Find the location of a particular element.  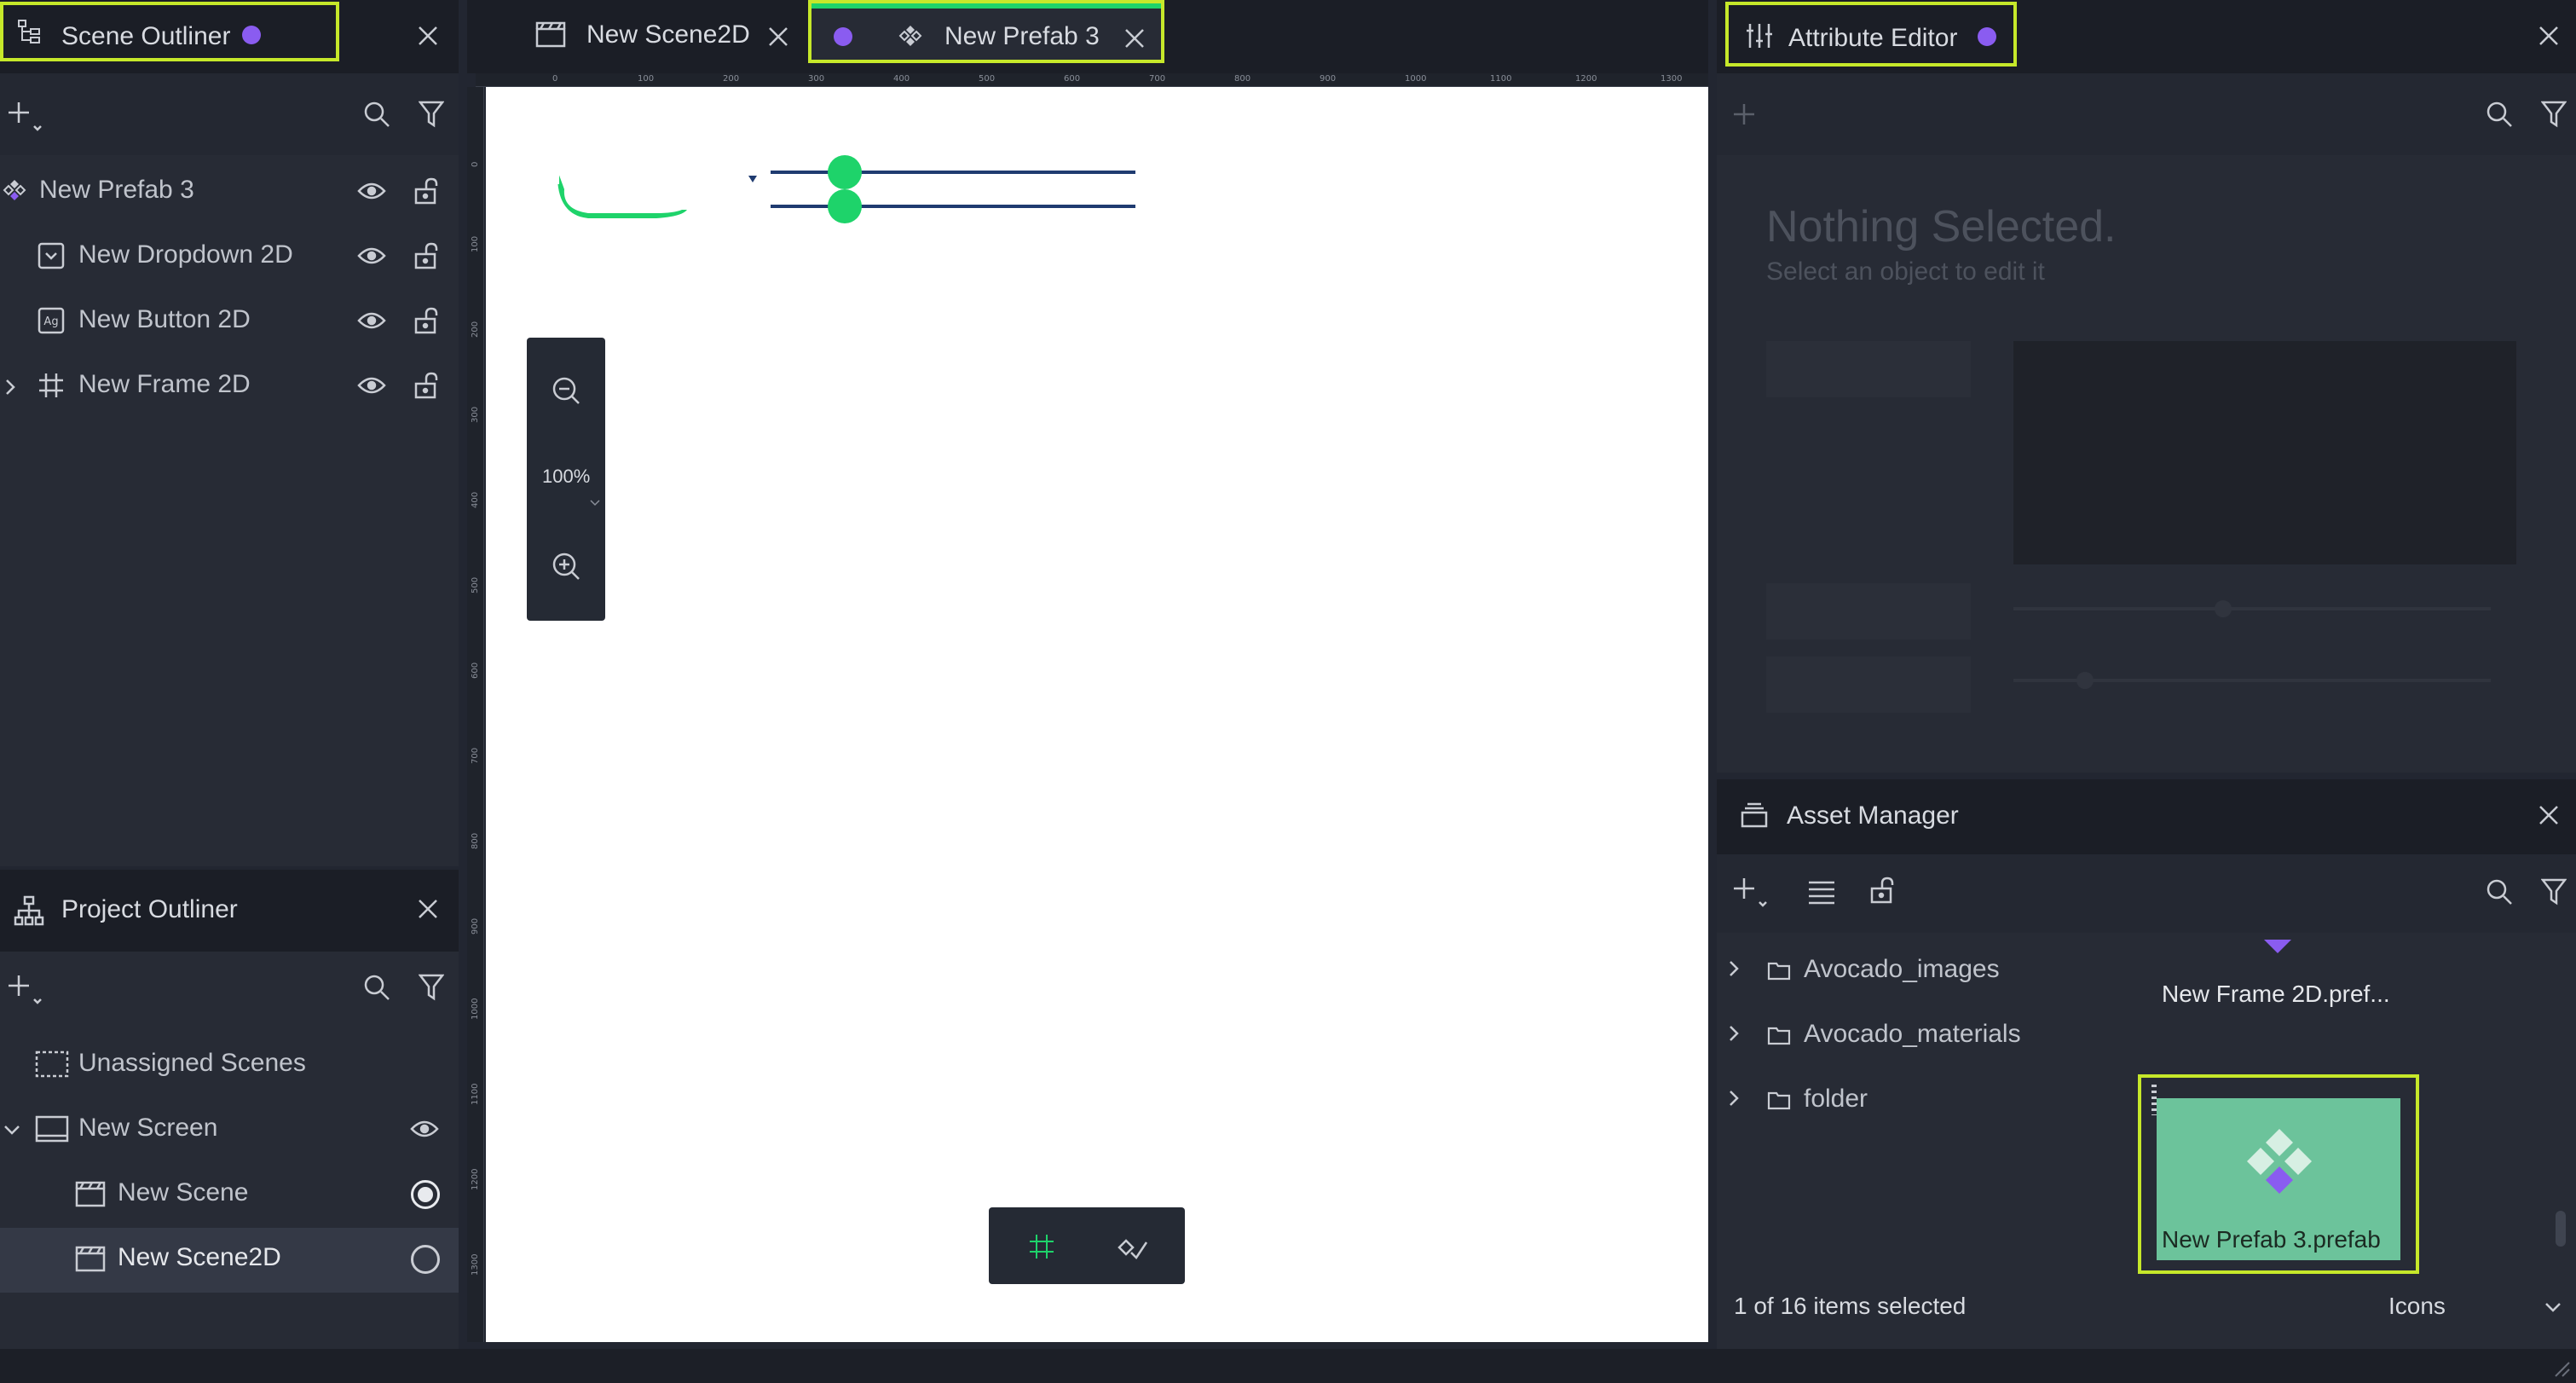

ruler-tick-label: 500 is located at coordinates (475, 584).